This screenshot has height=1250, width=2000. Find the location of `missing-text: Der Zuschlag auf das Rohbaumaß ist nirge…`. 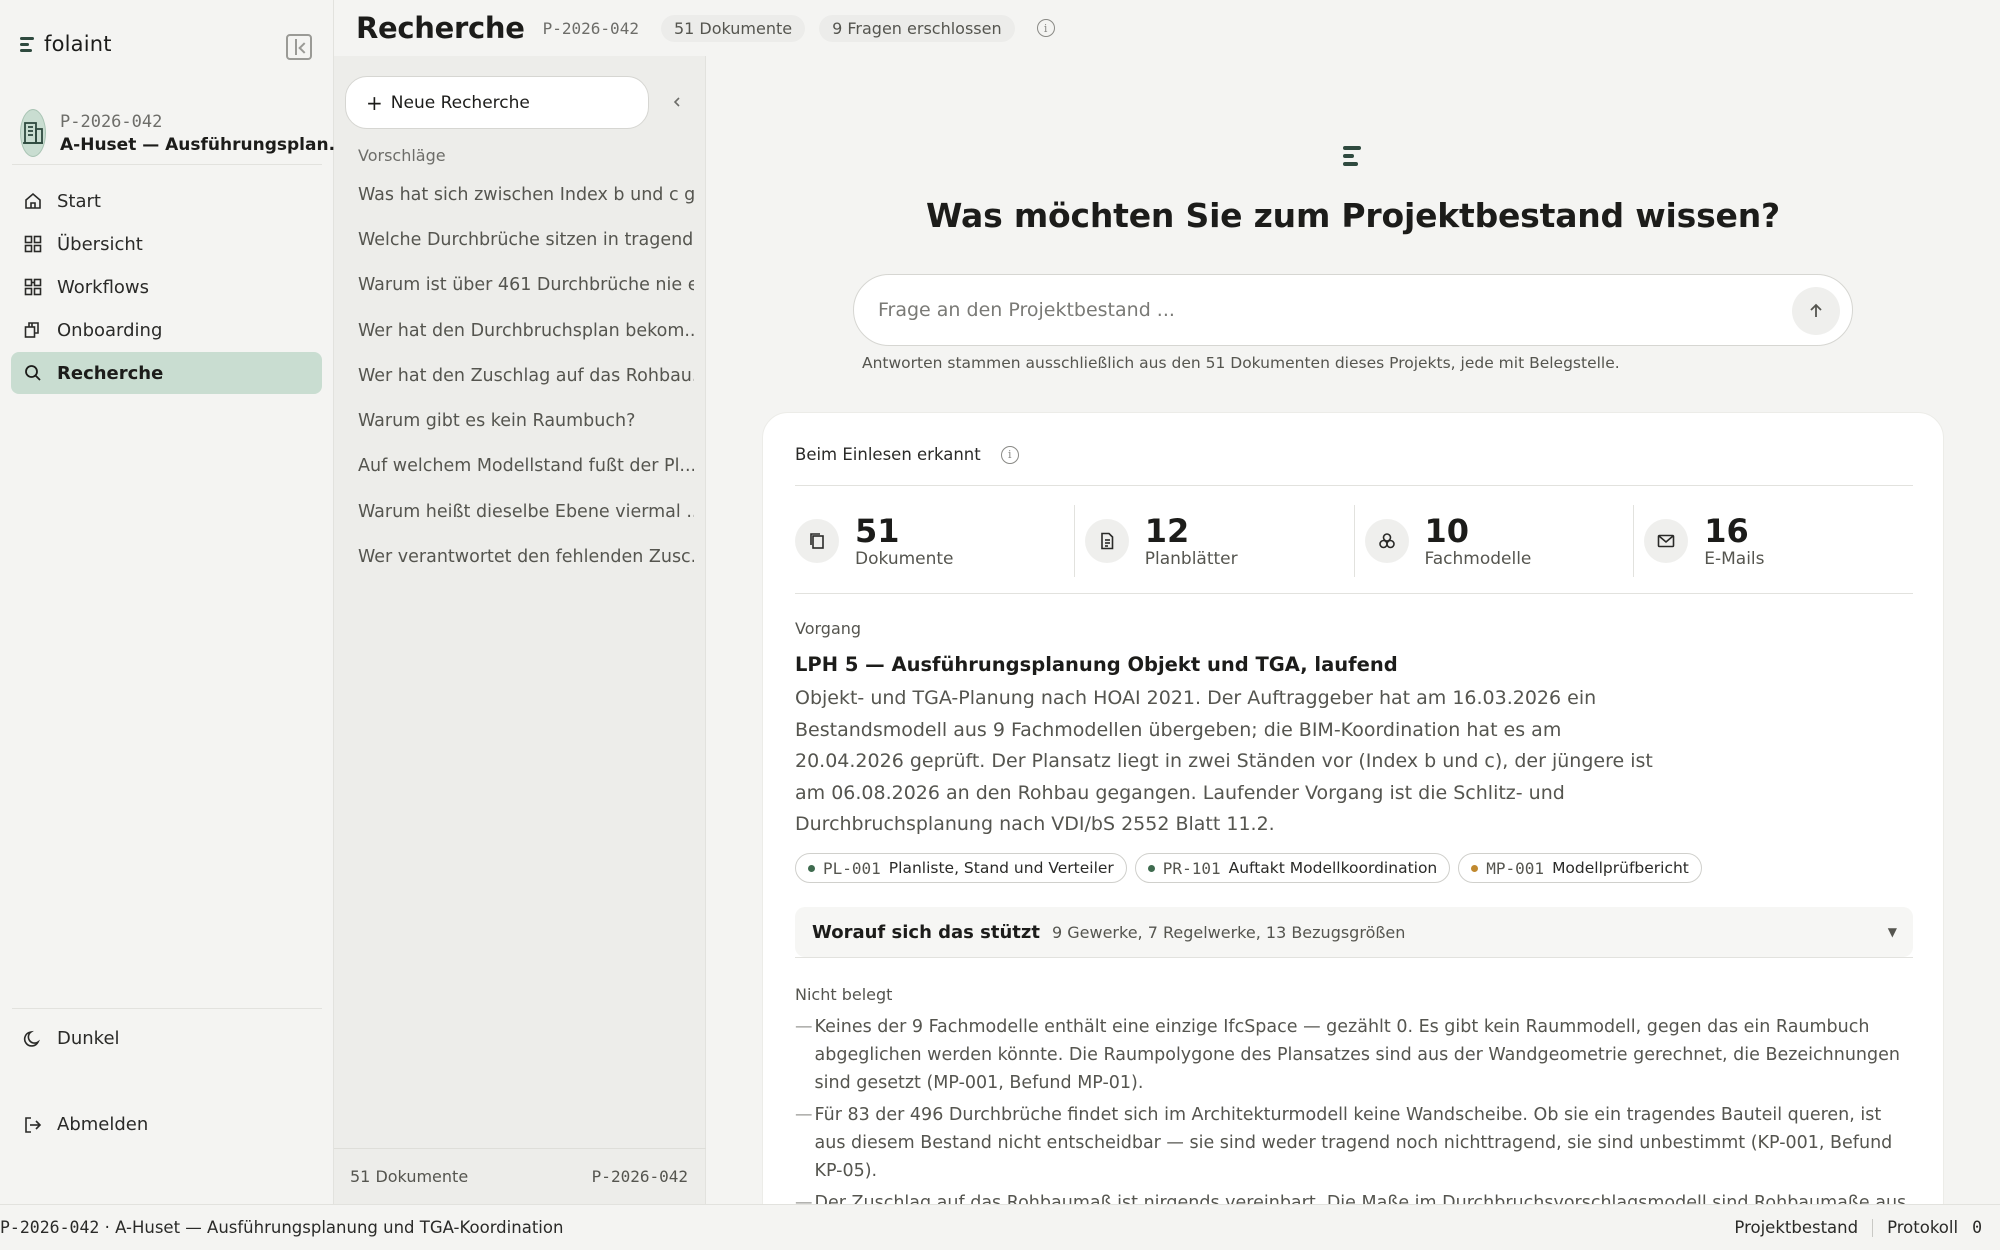

missing-text: Der Zuschlag auf das Rohbaumaß ist nirge… is located at coordinates (1360, 1198).